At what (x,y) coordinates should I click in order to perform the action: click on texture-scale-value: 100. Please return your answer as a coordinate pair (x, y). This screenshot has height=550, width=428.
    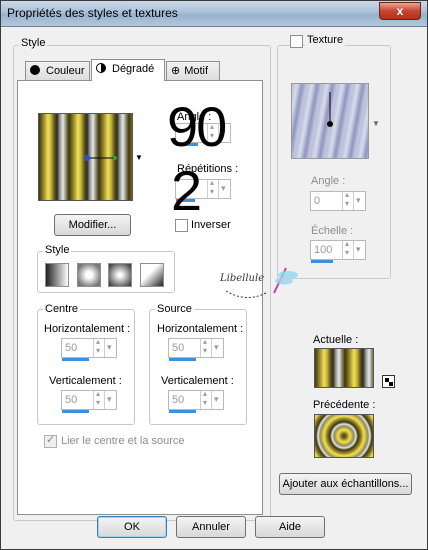
    Looking at the image, I should click on (323, 250).